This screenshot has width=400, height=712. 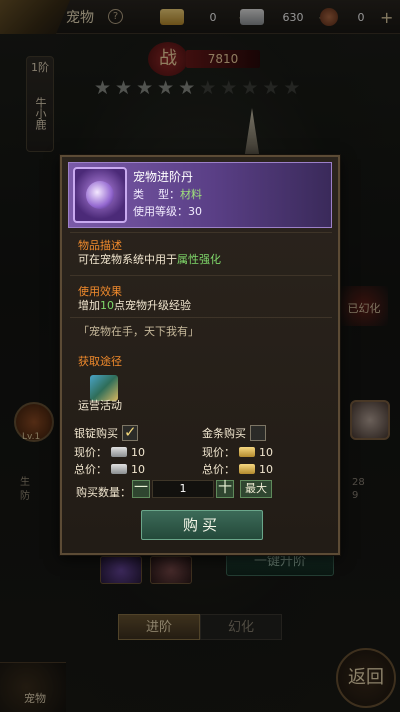 What do you see at coordinates (109, 452) in the screenshot?
I see `silver-price-row: 现价： 10` at bounding box center [109, 452].